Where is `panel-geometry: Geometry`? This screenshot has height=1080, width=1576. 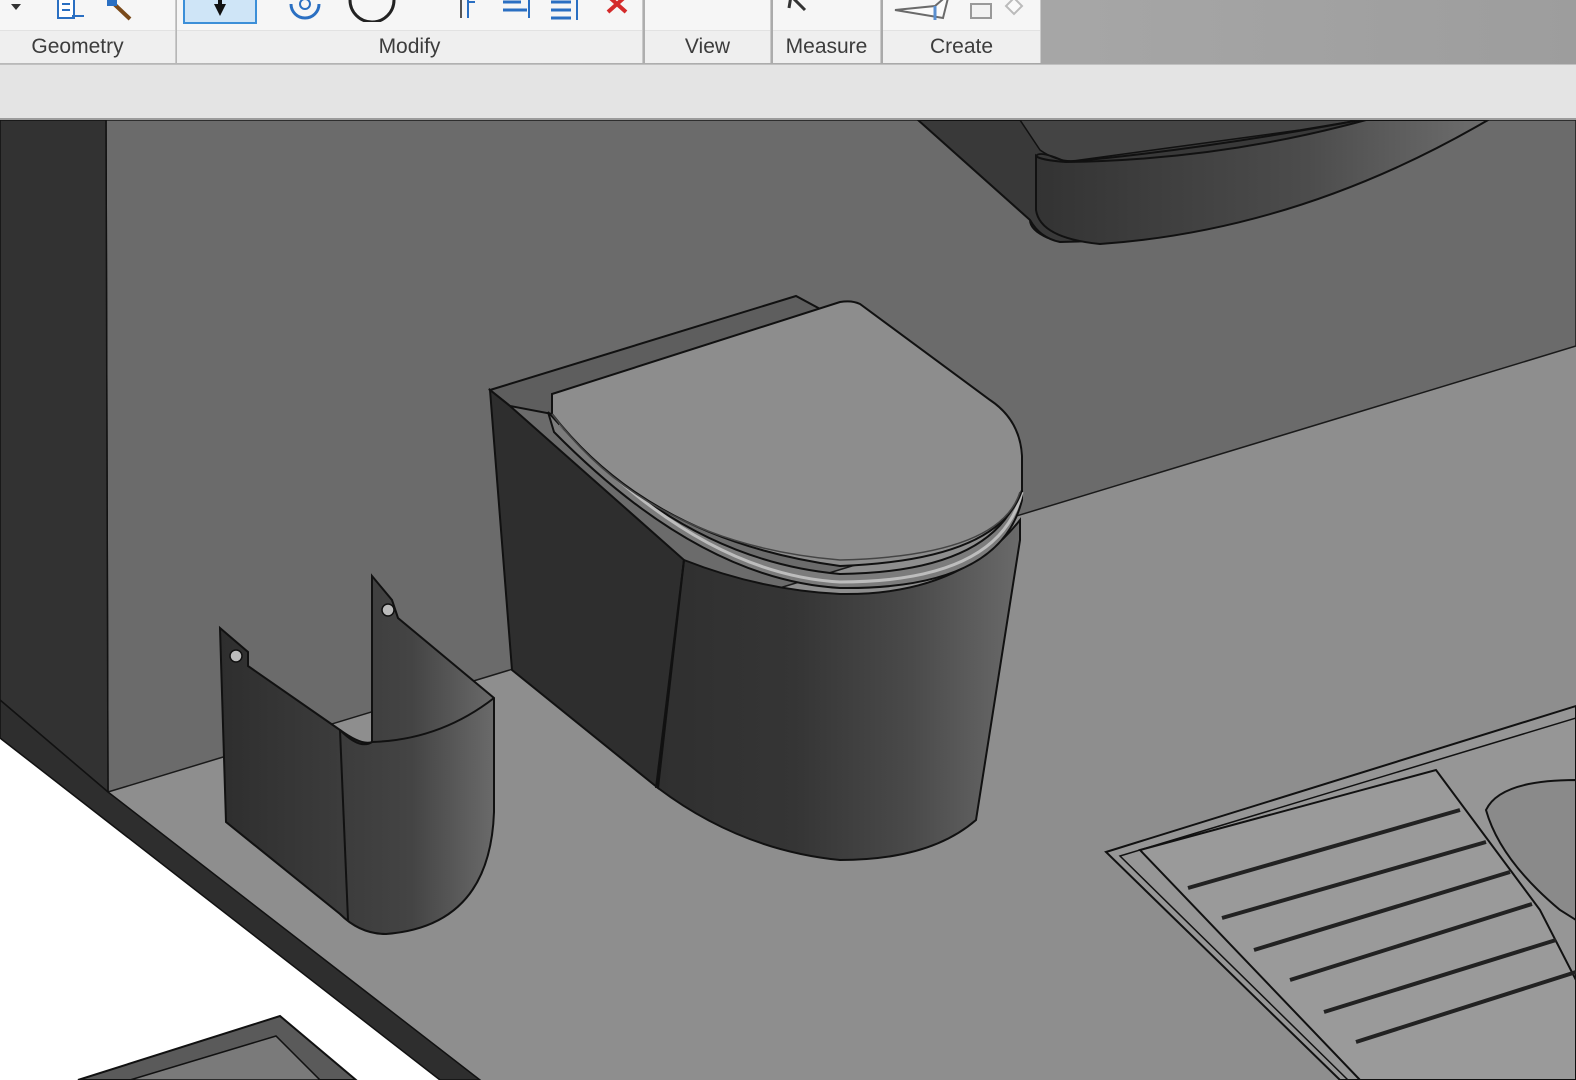 panel-geometry: Geometry is located at coordinates (88, 31).